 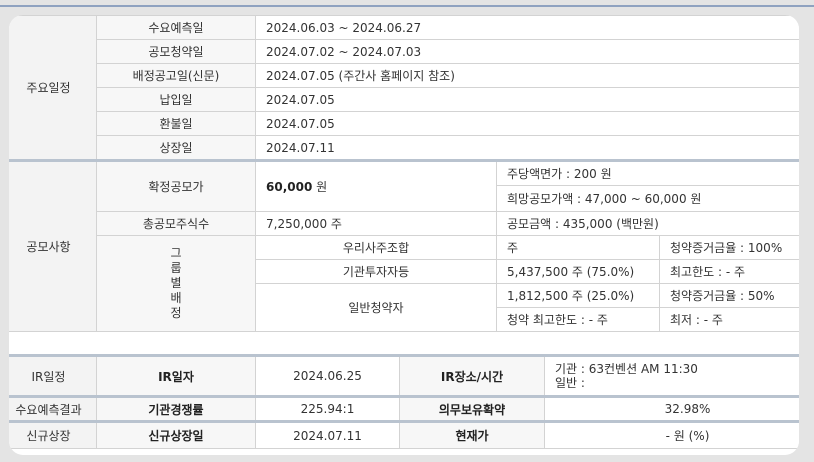 What do you see at coordinates (176, 99) in the screenshot?
I see `schedule-label: 납입일` at bounding box center [176, 99].